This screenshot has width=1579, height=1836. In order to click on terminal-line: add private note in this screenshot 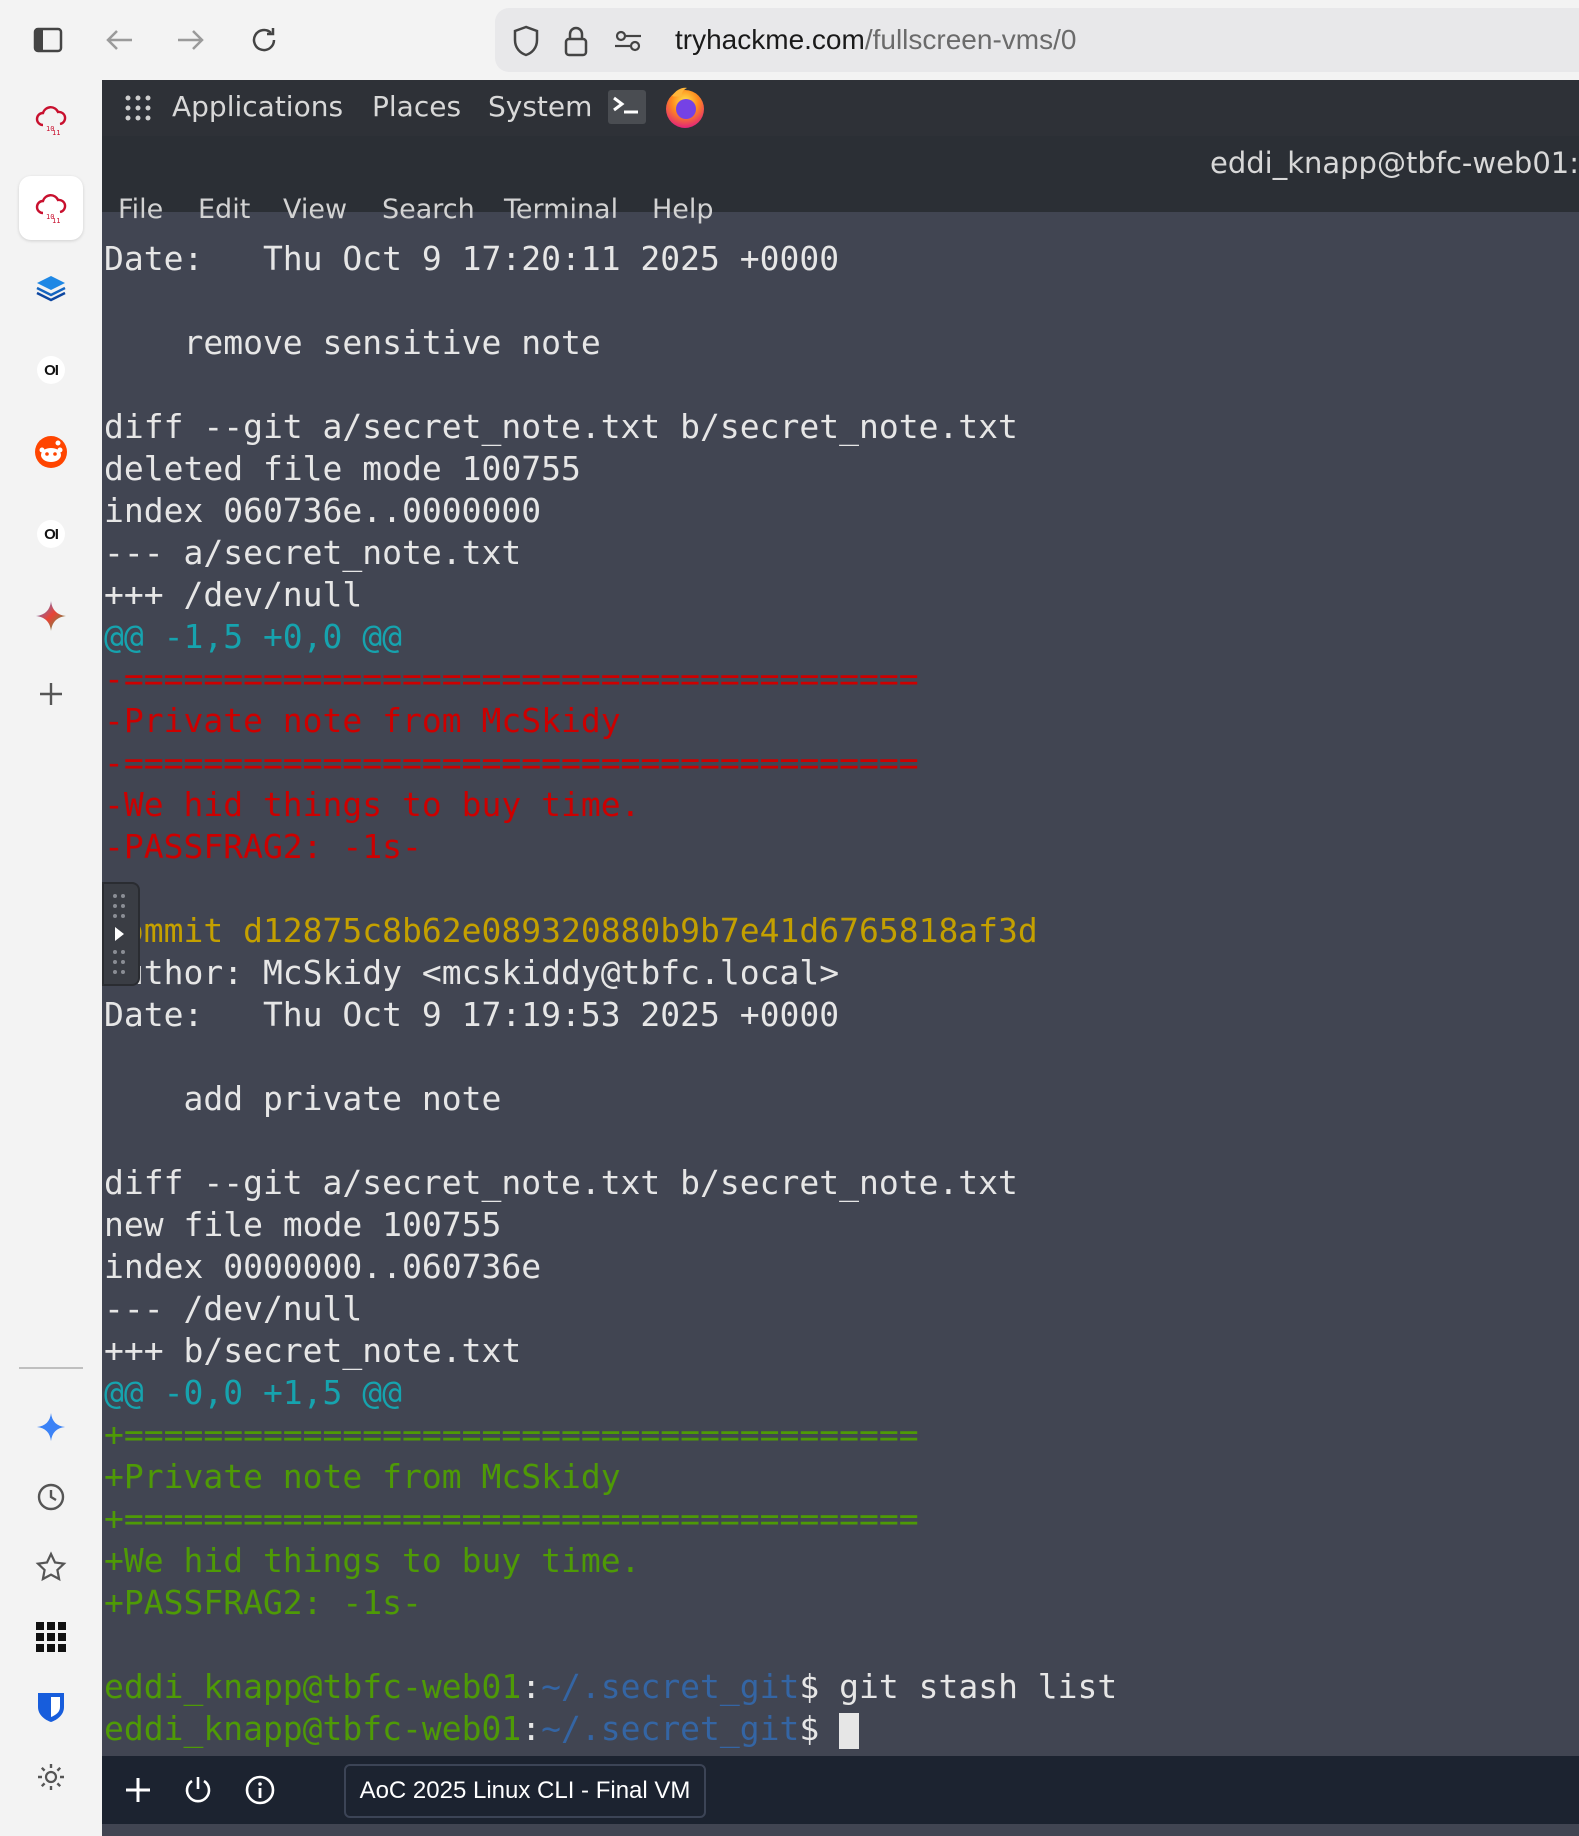, I will do `click(303, 1098)`.